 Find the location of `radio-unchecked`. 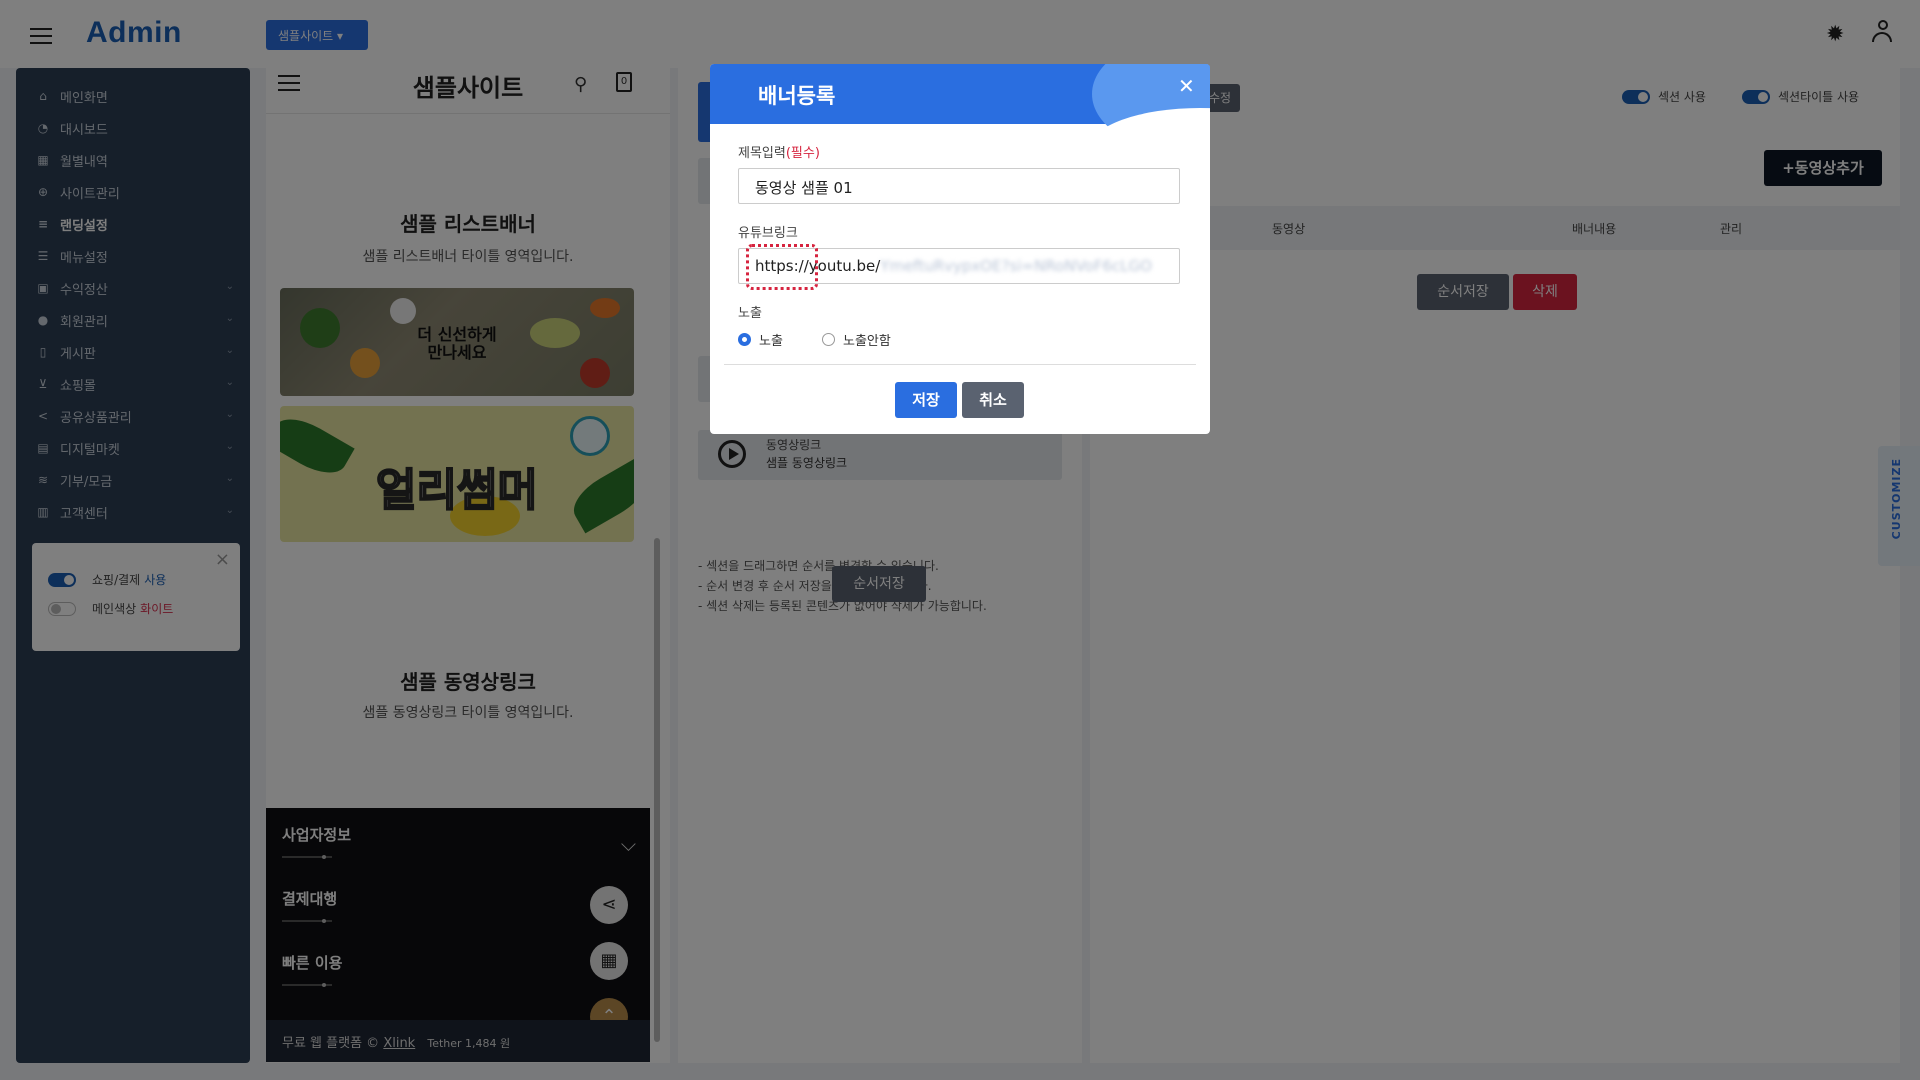

radio-unchecked is located at coordinates (828, 339).